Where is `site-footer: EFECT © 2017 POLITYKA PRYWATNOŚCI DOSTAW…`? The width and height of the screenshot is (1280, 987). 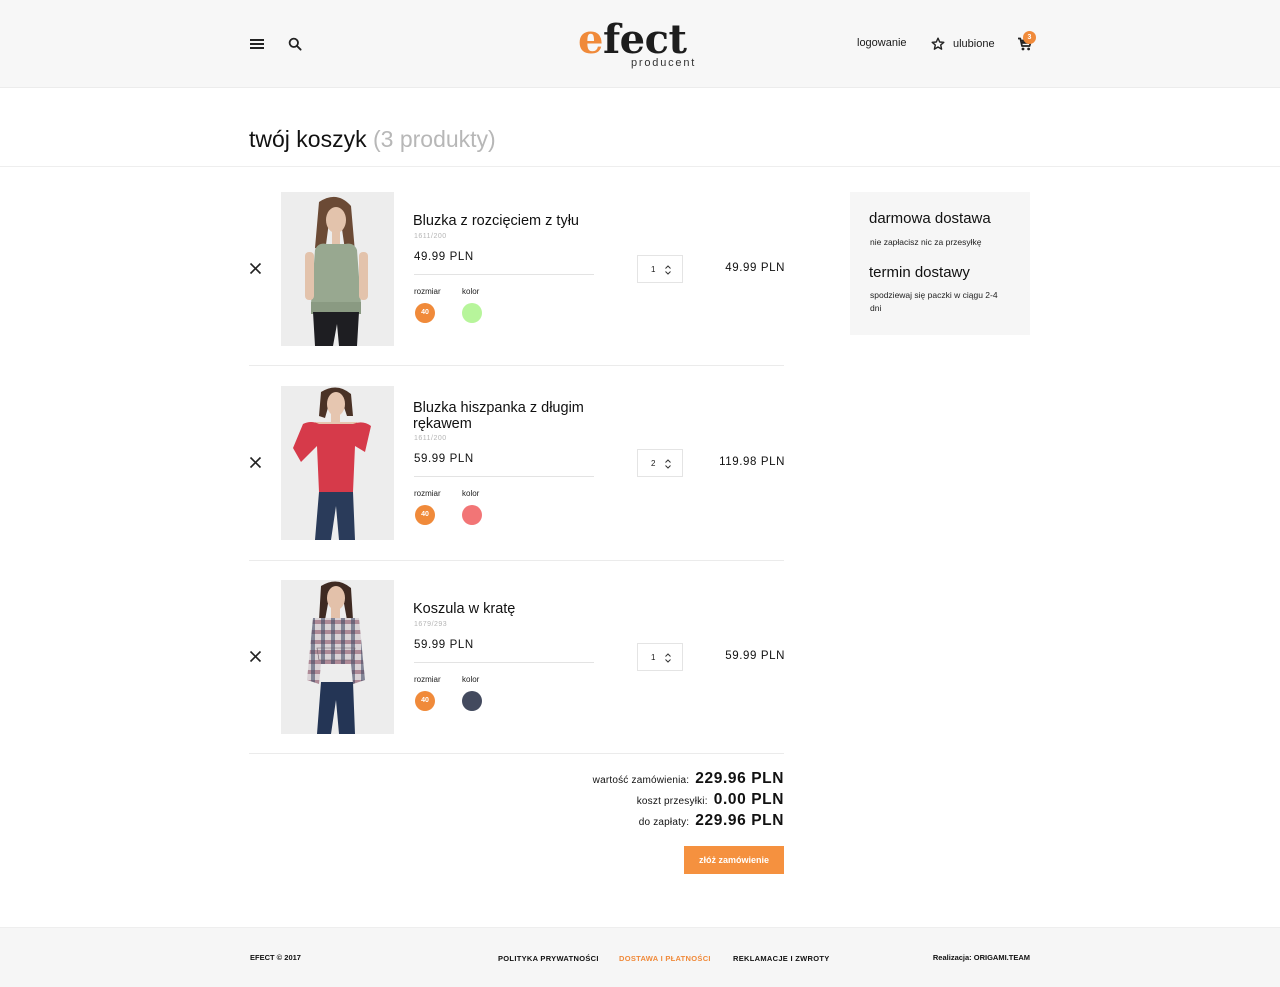
site-footer: EFECT © 2017 POLITYKA PRYWATNOŚCI DOSTAW… is located at coordinates (640, 957).